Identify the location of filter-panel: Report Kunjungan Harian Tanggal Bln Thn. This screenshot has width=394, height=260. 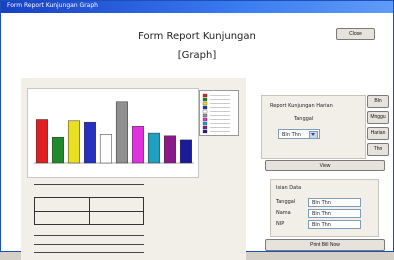
(313, 127).